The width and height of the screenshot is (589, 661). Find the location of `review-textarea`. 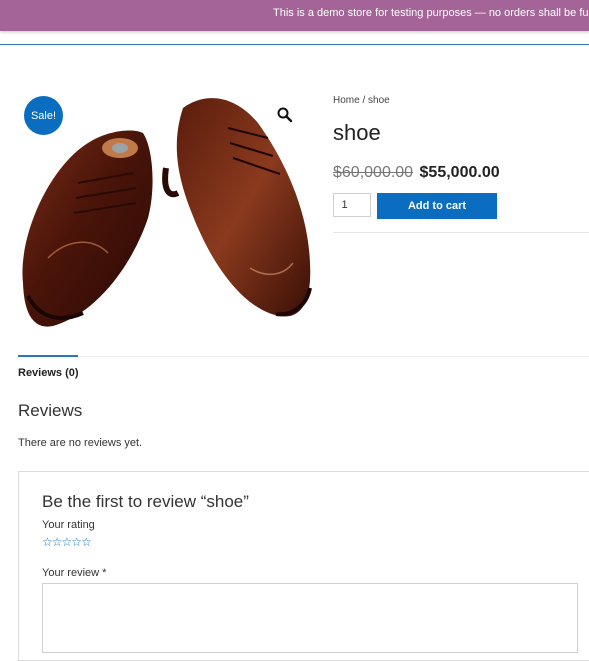

review-textarea is located at coordinates (310, 618).